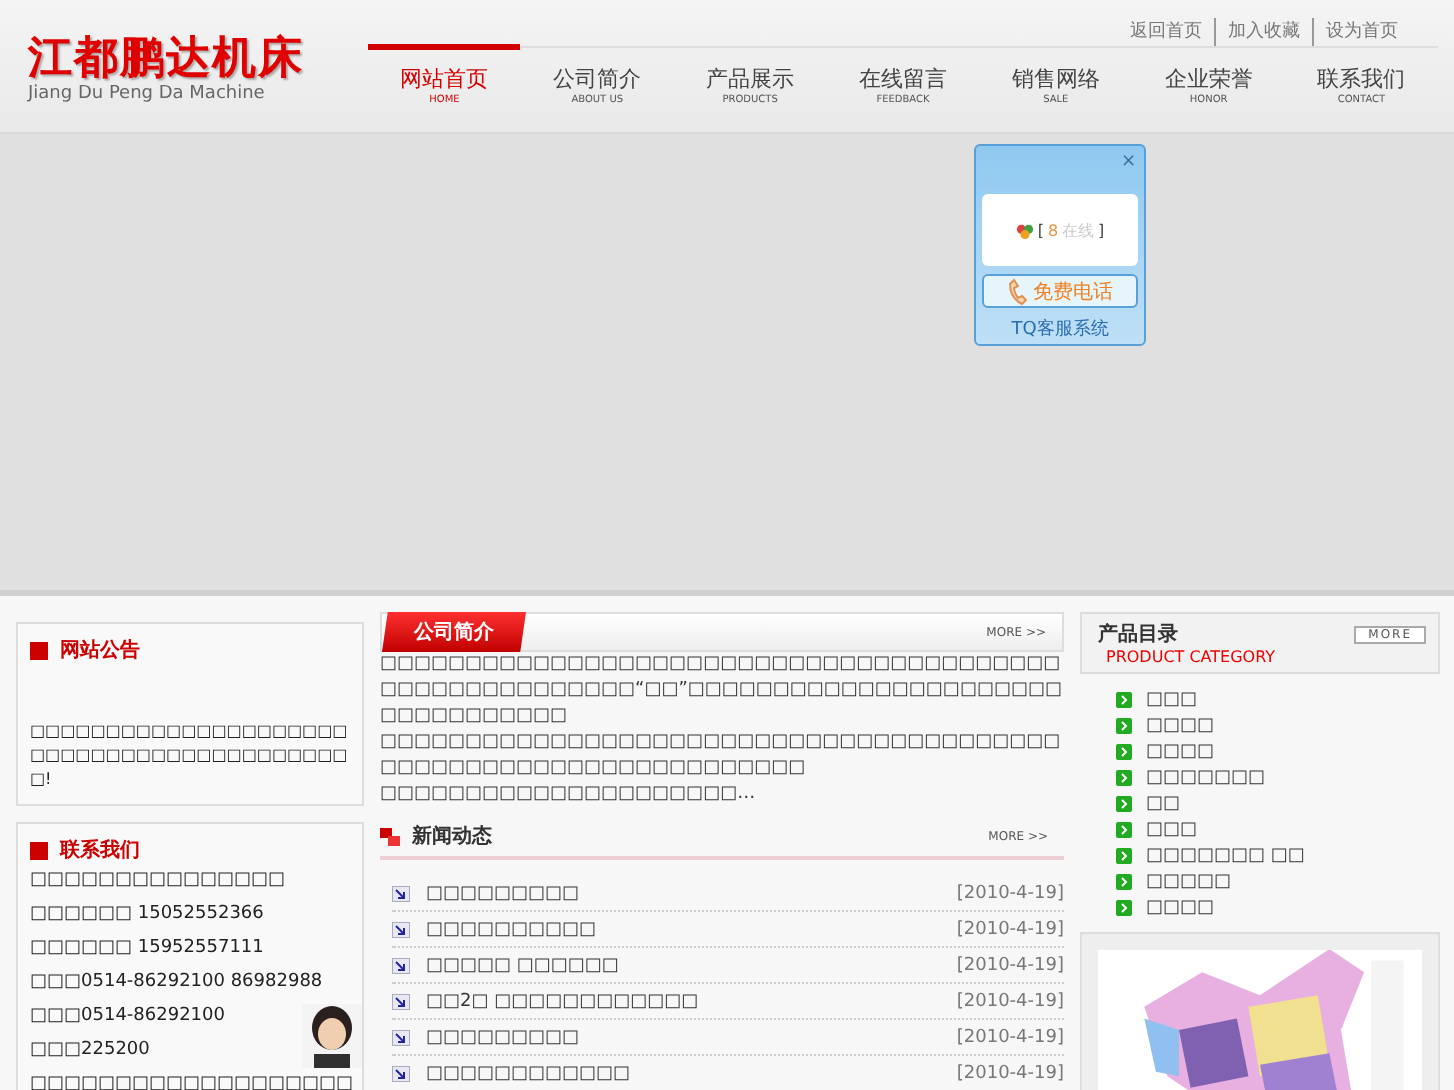 The image size is (1454, 1090). What do you see at coordinates (1101, 230) in the screenshot?
I see `status-bracket: ]` at bounding box center [1101, 230].